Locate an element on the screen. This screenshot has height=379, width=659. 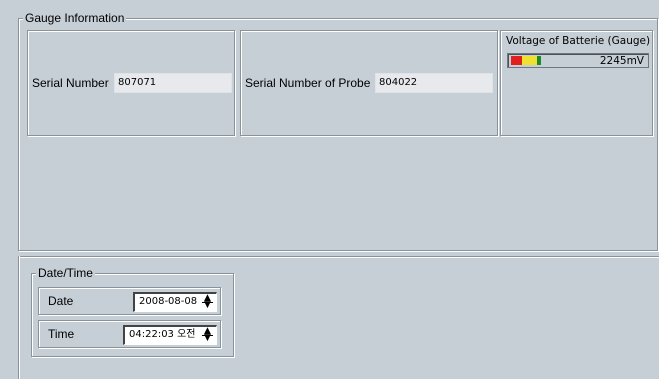
probe-serial-panel: Serial Number of Probe 804022 is located at coordinates (369, 83).